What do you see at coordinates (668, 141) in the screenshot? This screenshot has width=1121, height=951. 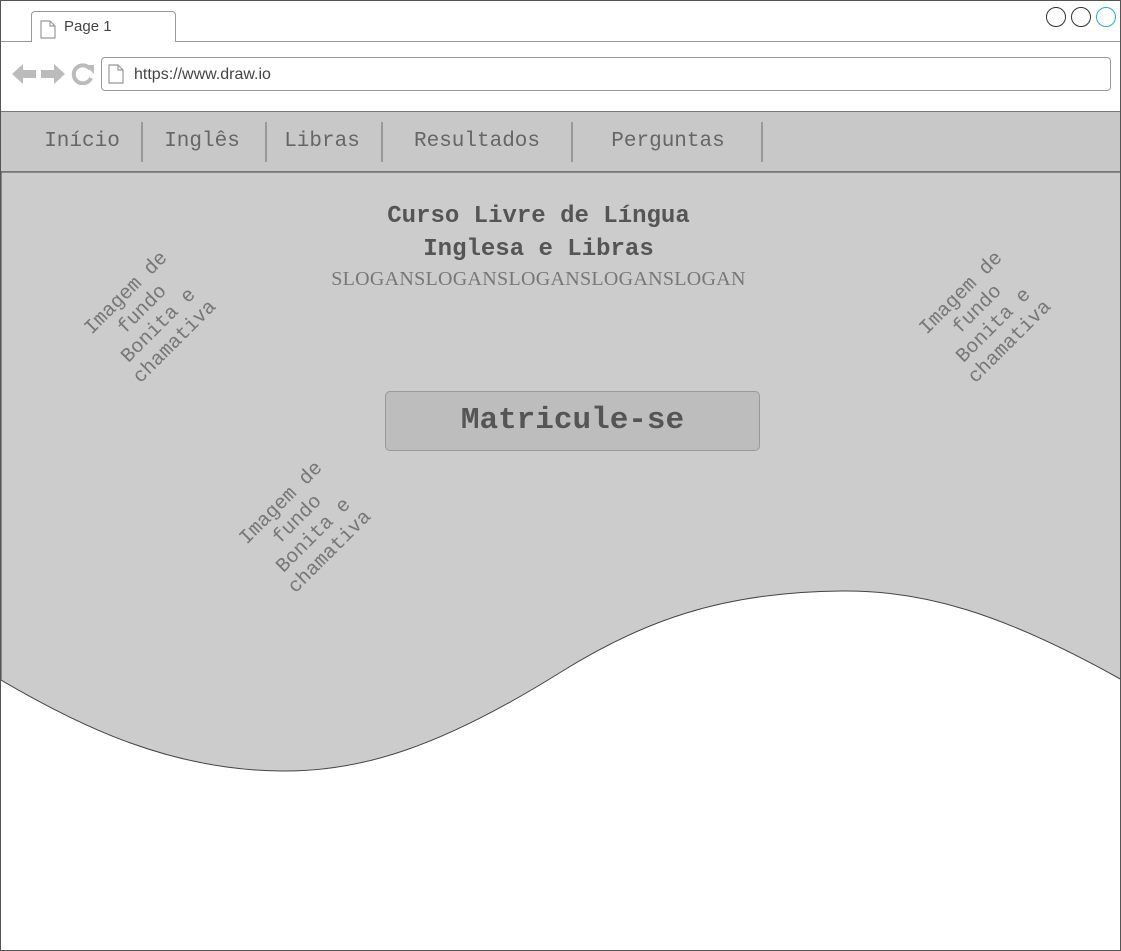 I see `nav-item-perguntas: Perguntas` at bounding box center [668, 141].